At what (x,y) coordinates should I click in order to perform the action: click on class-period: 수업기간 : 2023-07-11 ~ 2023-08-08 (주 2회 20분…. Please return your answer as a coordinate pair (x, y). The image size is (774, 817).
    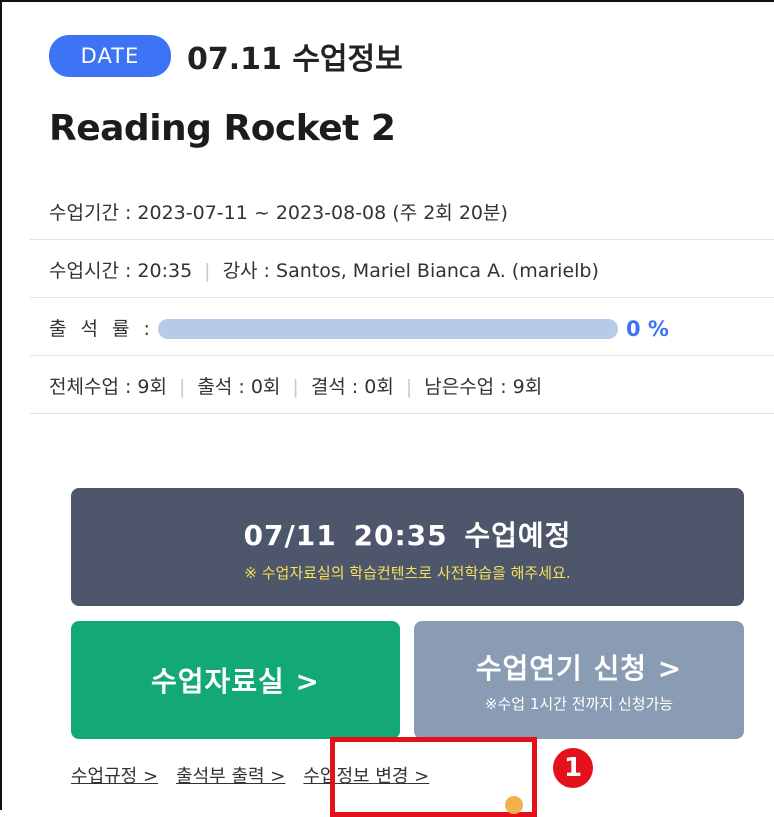
    Looking at the image, I should click on (278, 213).